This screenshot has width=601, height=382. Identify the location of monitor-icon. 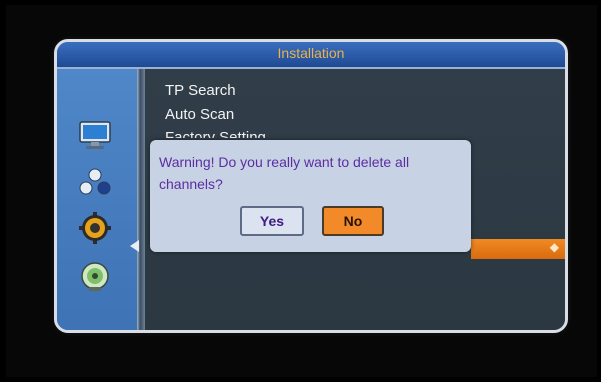
(95, 135).